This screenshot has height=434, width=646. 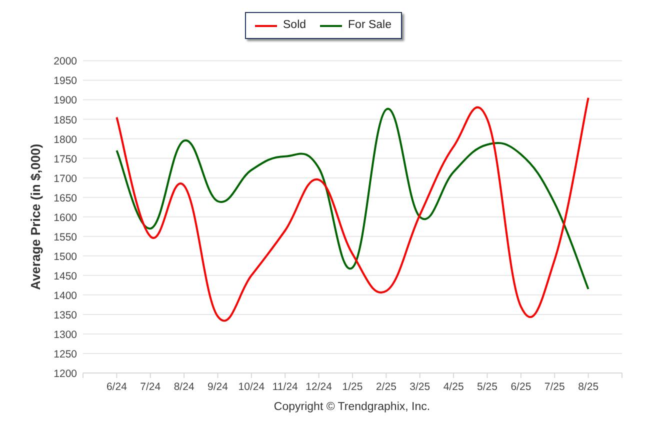 I want to click on y-tick-label: 1650, so click(x=65, y=198).